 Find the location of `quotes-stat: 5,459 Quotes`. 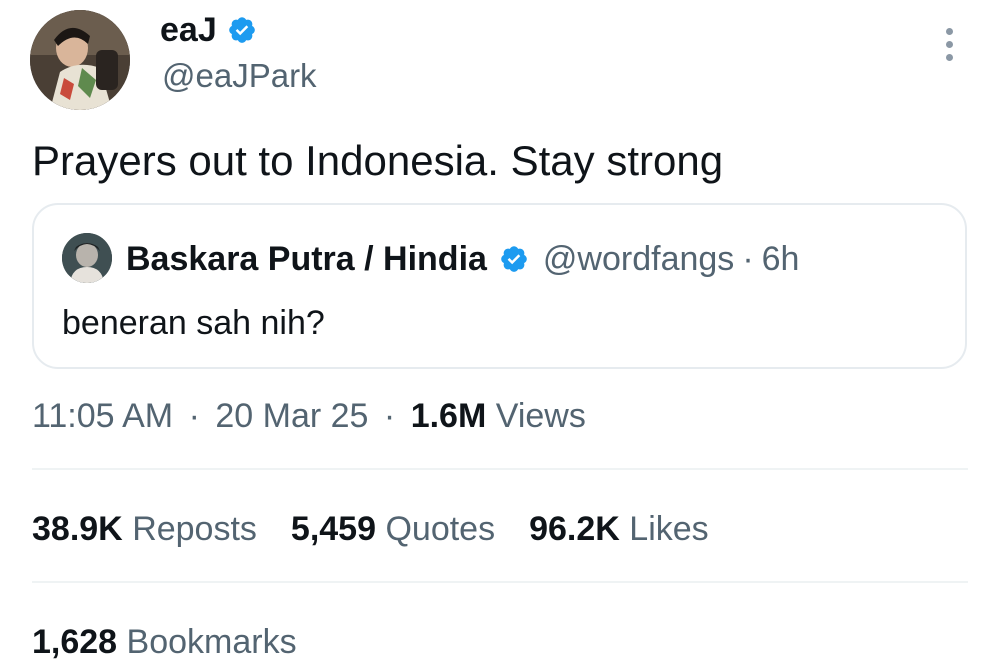

quotes-stat: 5,459 Quotes is located at coordinates (393, 529).